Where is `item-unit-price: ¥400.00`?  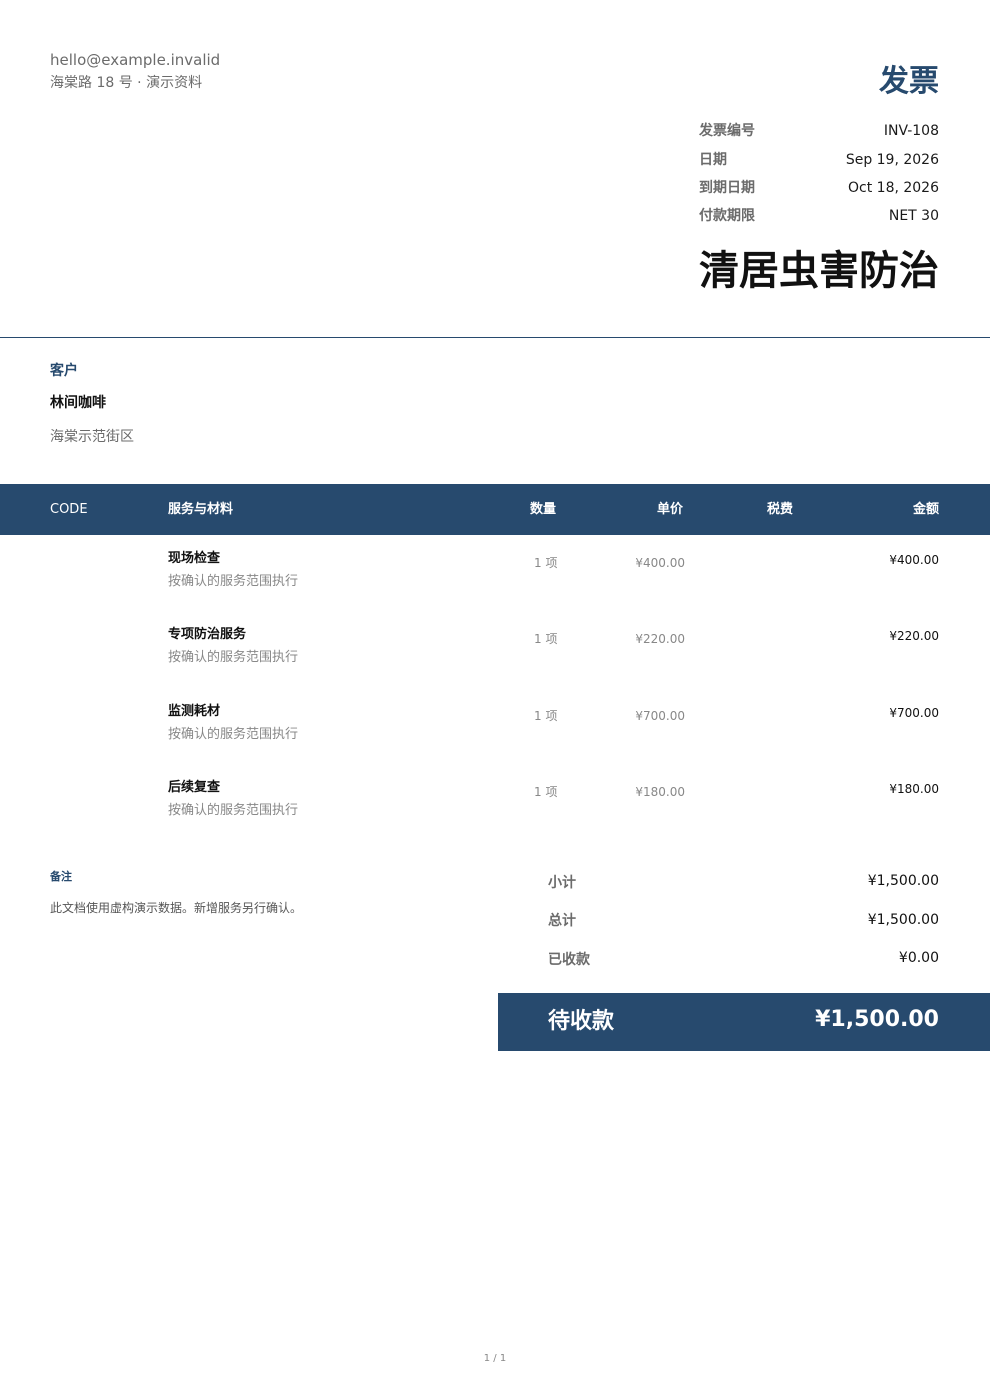 item-unit-price: ¥400.00 is located at coordinates (660, 563).